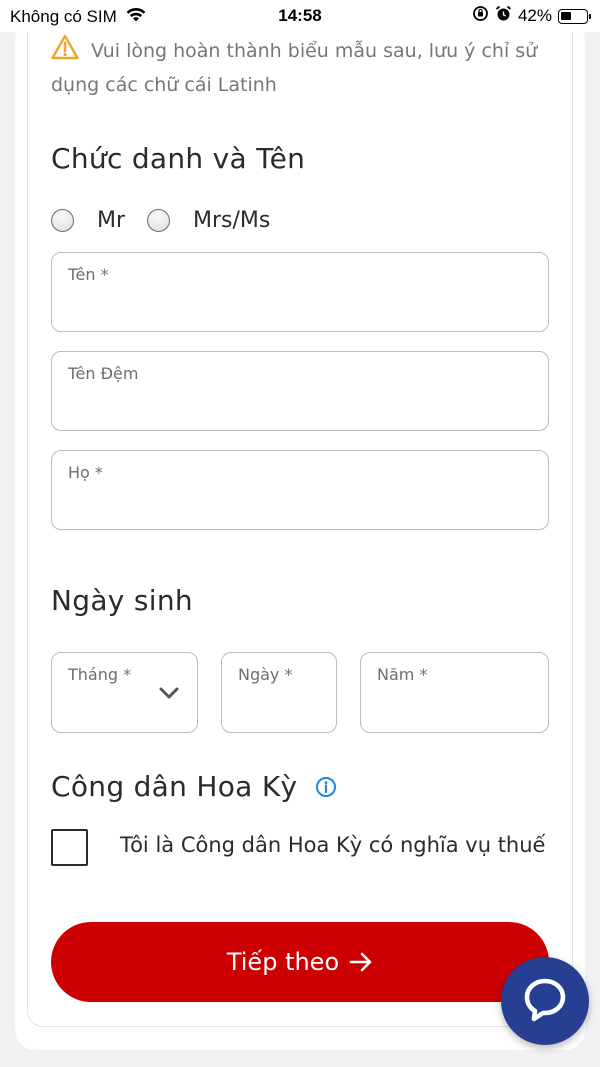  Describe the element at coordinates (566, 15) in the screenshot. I see `battery-fill` at that location.